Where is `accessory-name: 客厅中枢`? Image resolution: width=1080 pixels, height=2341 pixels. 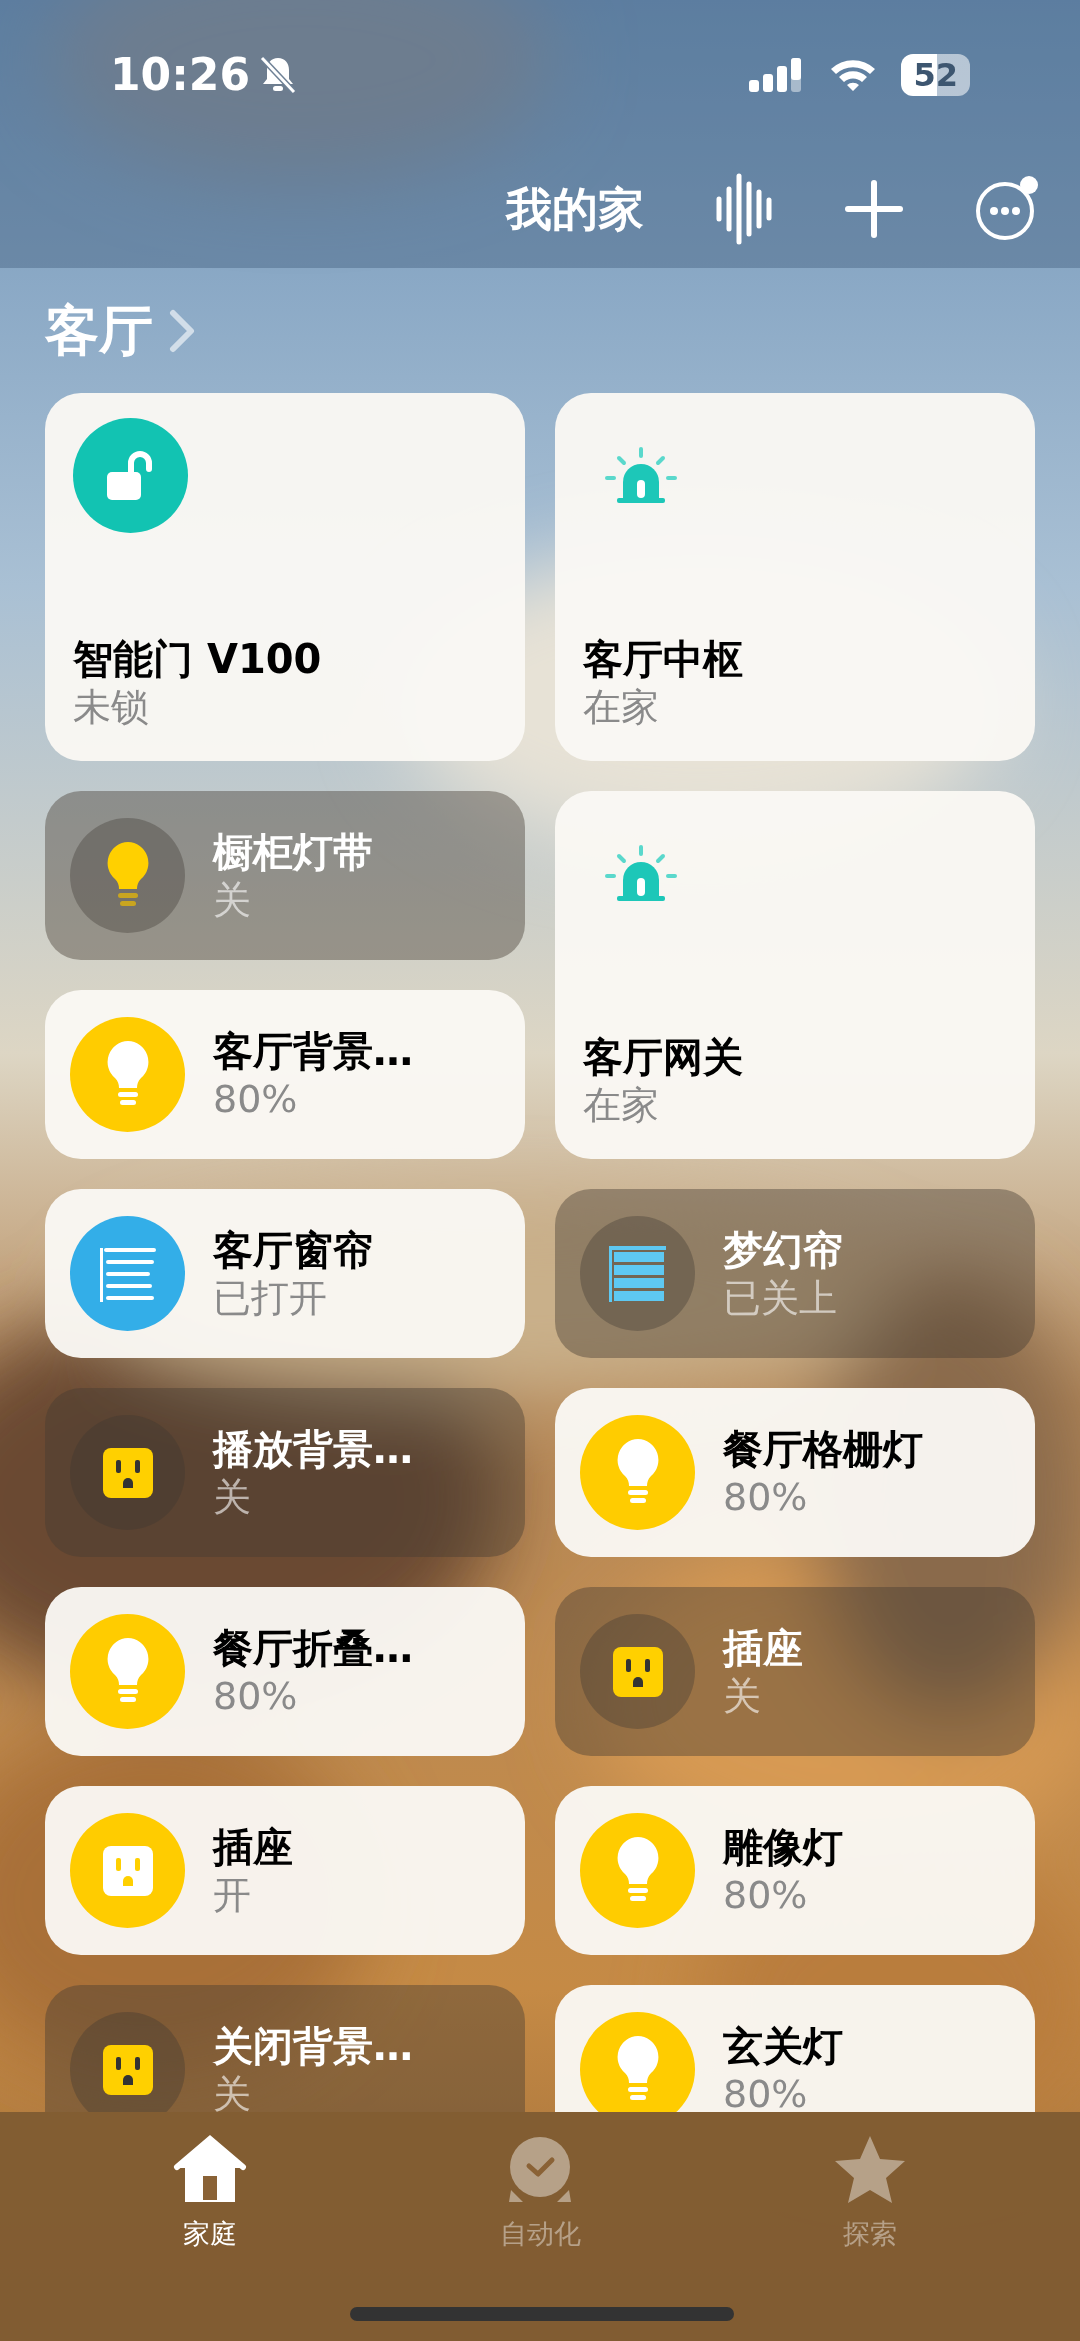 accessory-name: 客厅中枢 is located at coordinates (663, 659).